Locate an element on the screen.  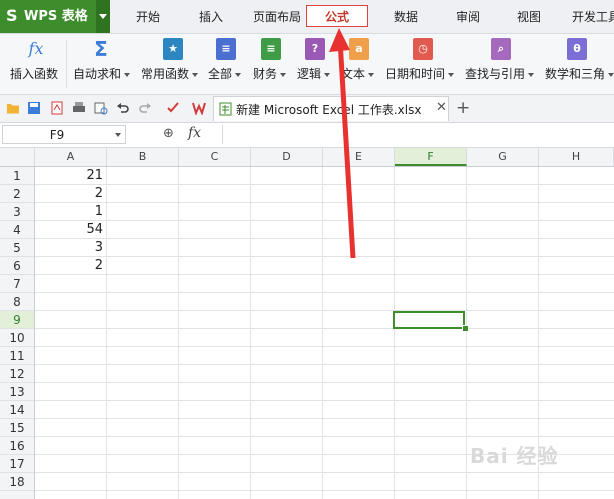
arrow-shaft is located at coordinates (346, 149).